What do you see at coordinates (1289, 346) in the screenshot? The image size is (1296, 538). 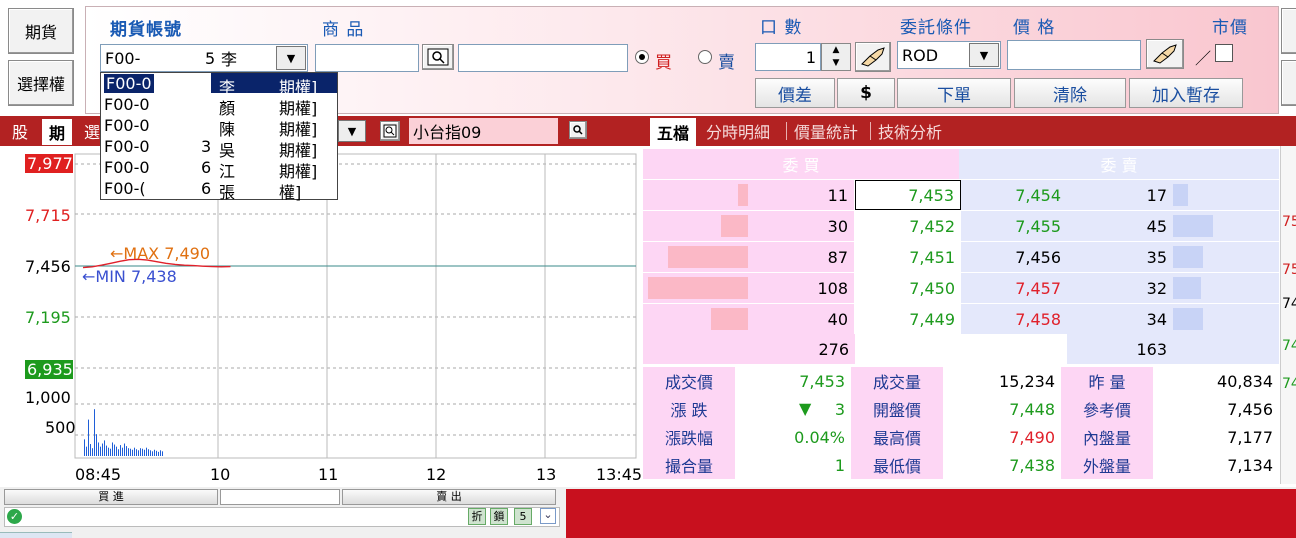 I see `right-edge-text: 74` at bounding box center [1289, 346].